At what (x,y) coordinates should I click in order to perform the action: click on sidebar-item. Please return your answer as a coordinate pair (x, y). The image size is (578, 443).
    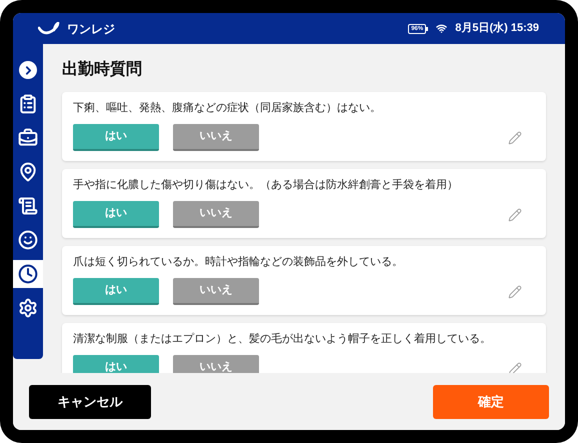
    Looking at the image, I should click on (28, 274).